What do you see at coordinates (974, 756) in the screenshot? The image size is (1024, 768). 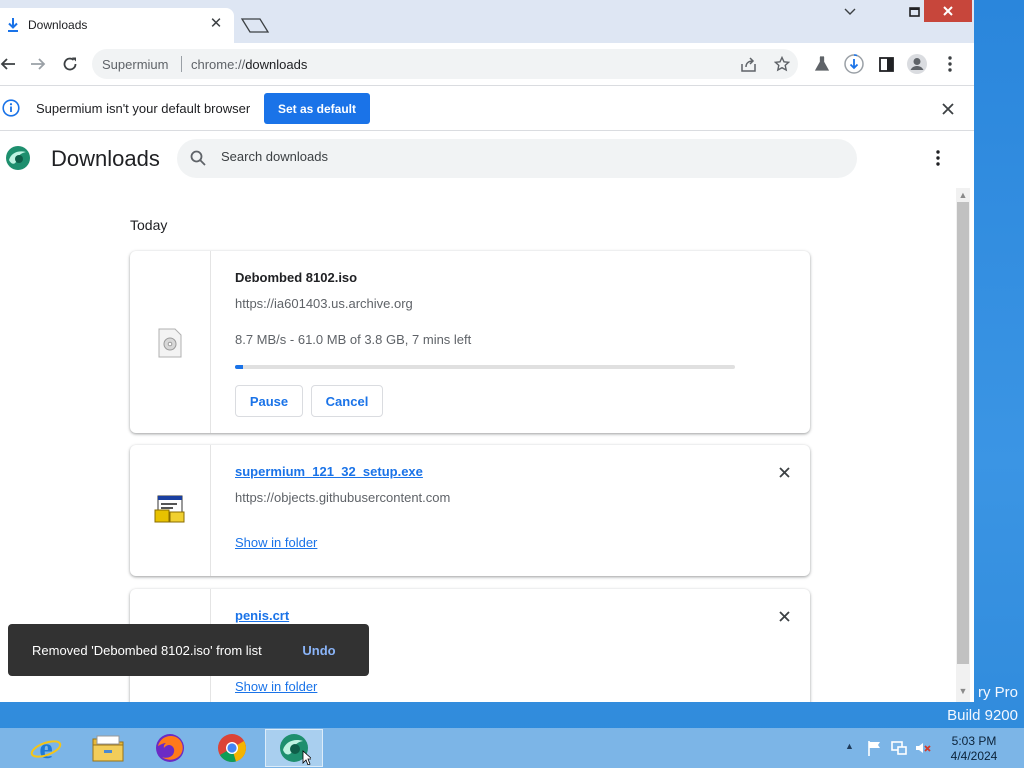 I see `clock-date: 4/4/2024` at bounding box center [974, 756].